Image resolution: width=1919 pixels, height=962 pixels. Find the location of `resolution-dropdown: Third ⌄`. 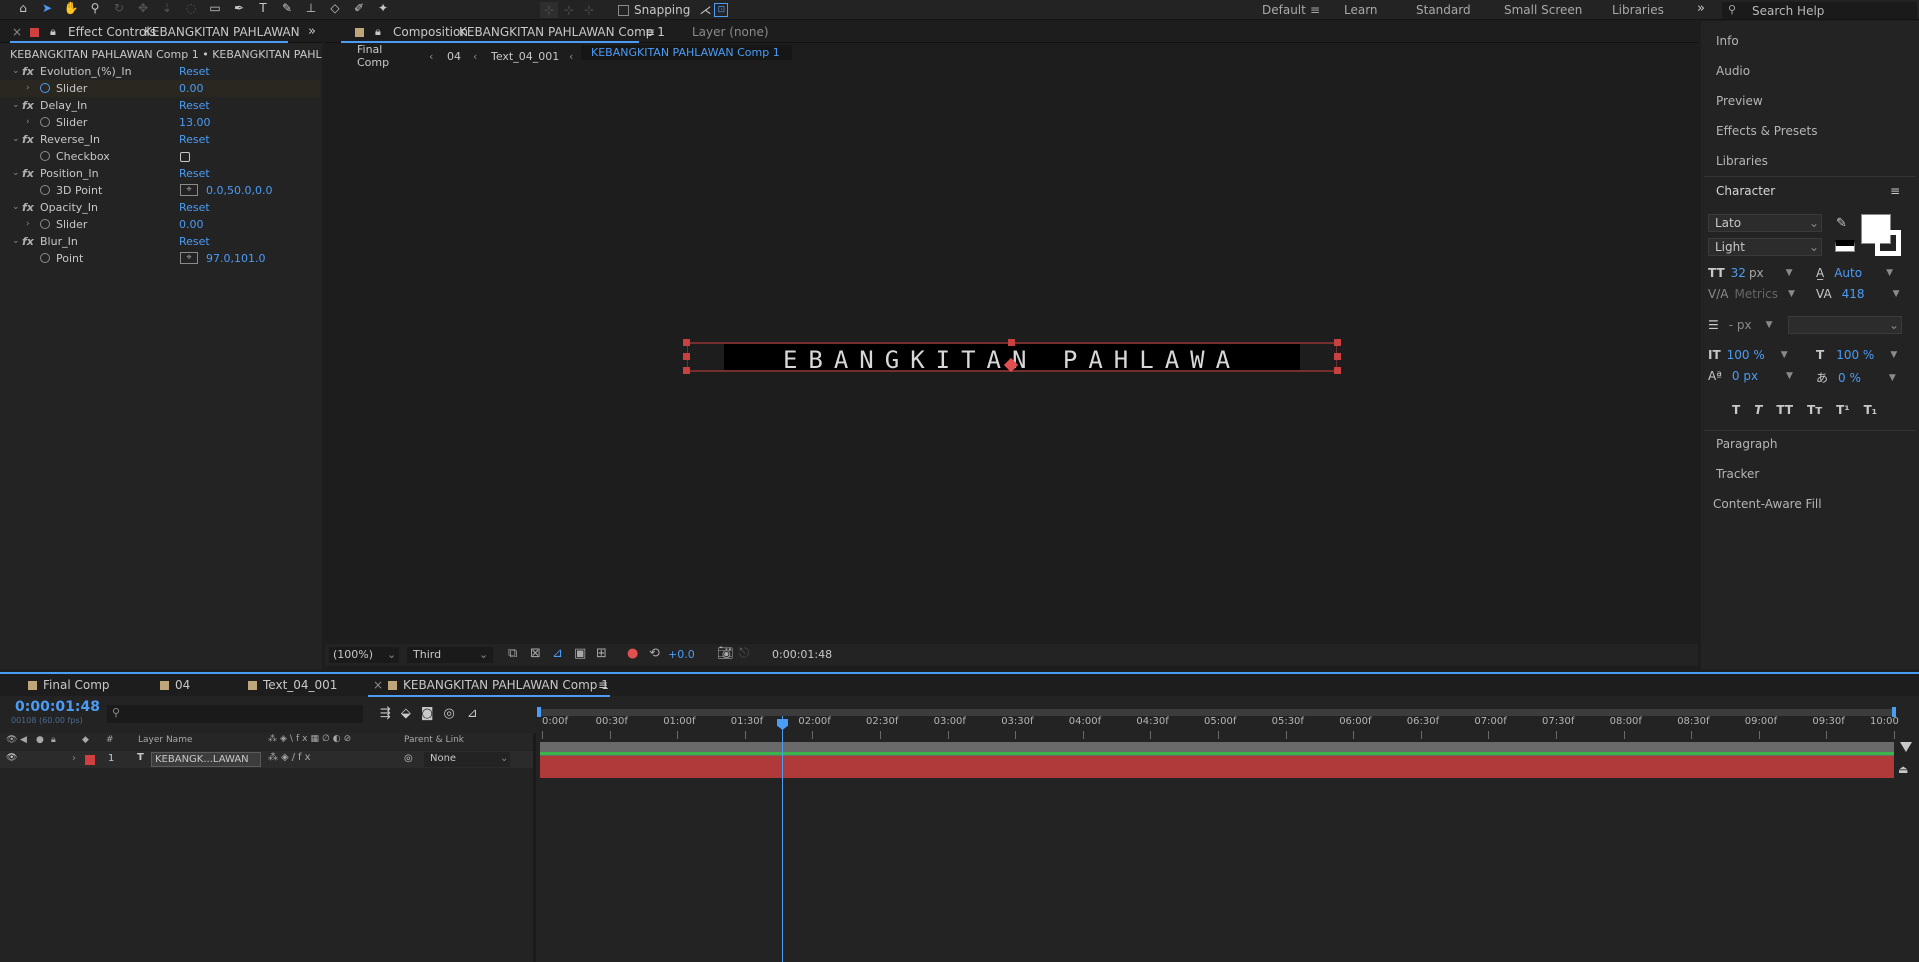

resolution-dropdown: Third ⌄ is located at coordinates (450, 655).